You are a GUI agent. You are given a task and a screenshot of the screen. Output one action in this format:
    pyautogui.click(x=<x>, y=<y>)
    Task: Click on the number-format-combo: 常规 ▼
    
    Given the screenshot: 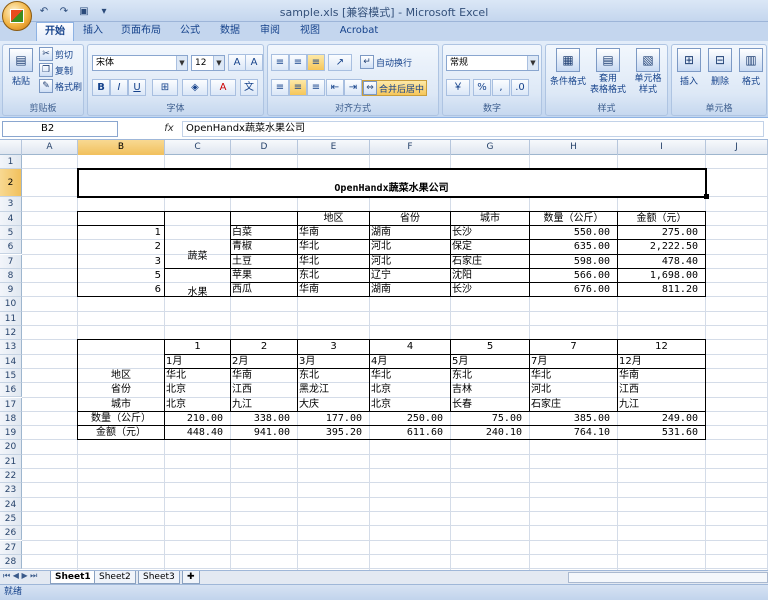 What is the action you would take?
    pyautogui.click(x=492, y=63)
    